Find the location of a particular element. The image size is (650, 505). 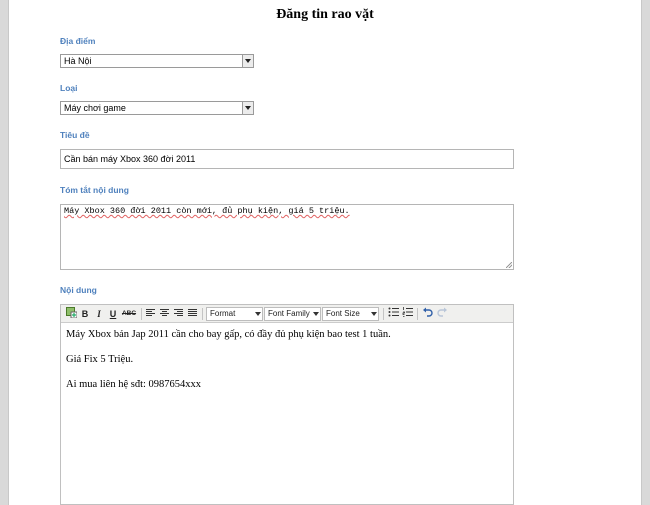

numbered-list-icon is located at coordinates (407, 314).